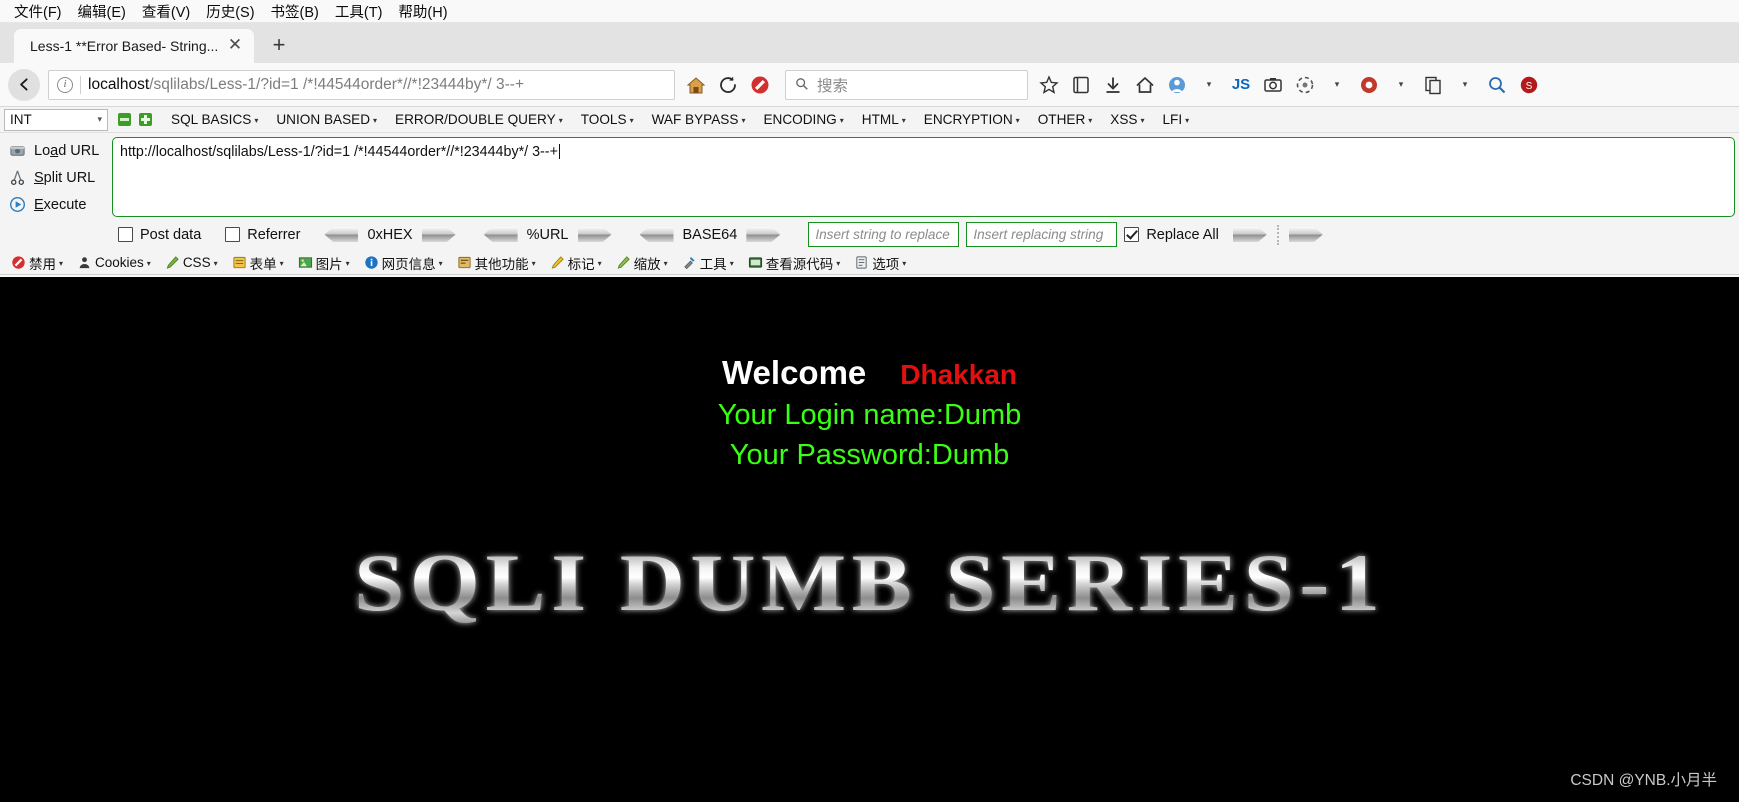 The image size is (1739, 802). I want to click on js-icon: JS, so click(1241, 85).